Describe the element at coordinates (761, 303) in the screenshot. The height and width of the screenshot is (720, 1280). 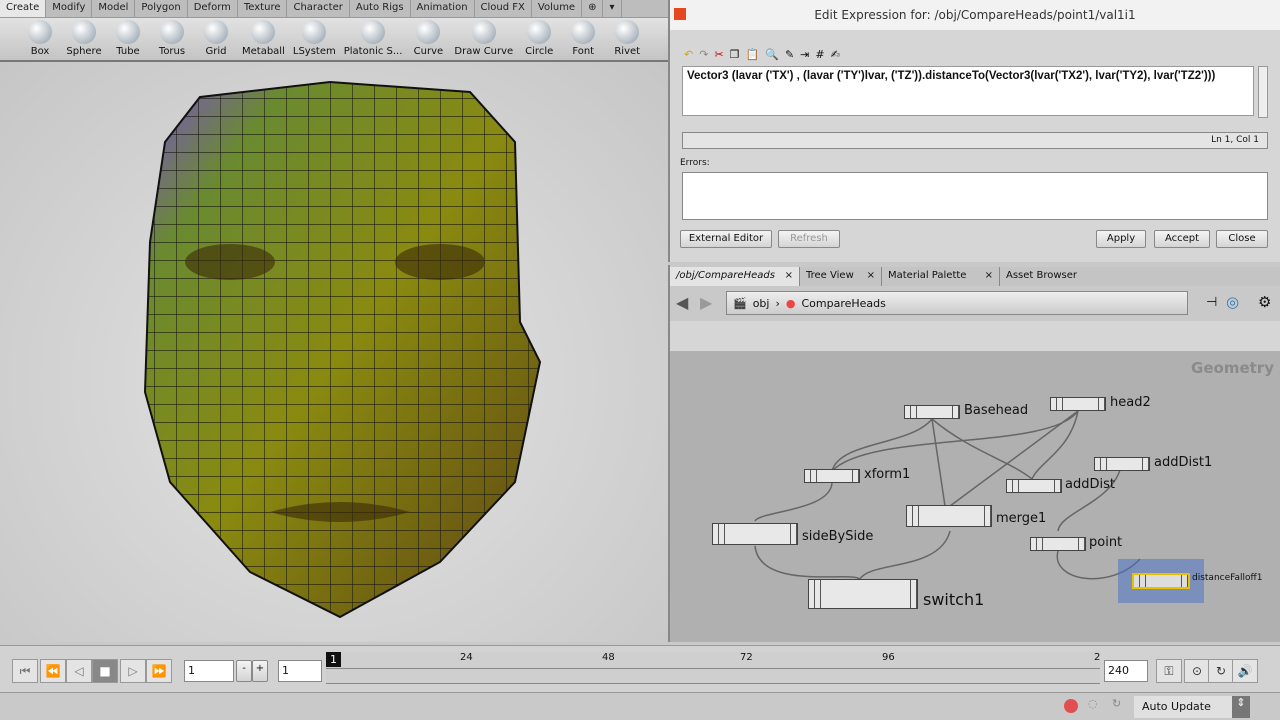
I see `path-obj: obj` at that location.